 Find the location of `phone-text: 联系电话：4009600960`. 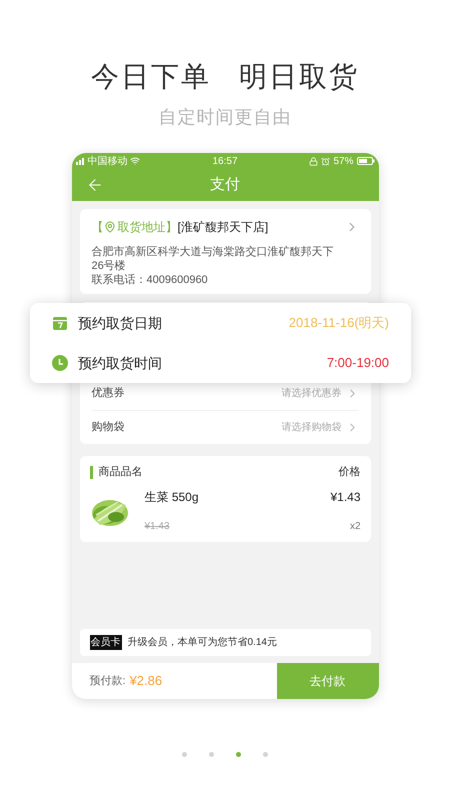

phone-text: 联系电话：4009600960 is located at coordinates (150, 280).